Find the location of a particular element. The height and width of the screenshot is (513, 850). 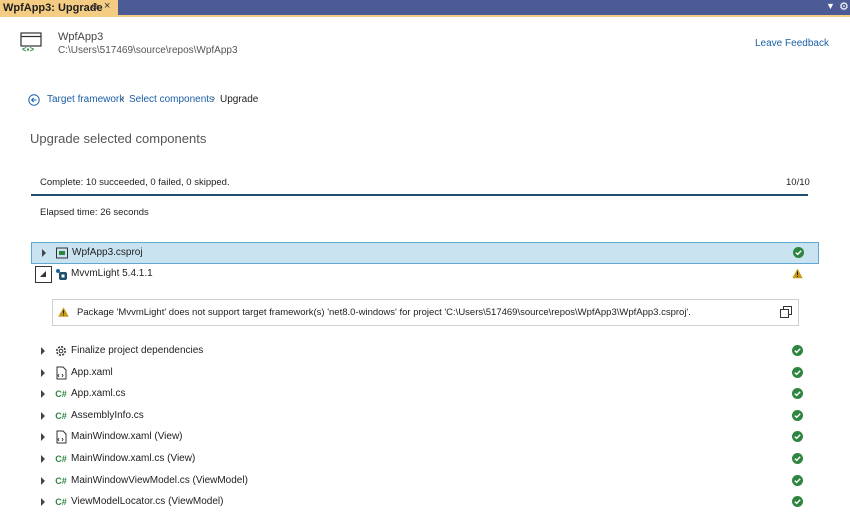

close-icon: × is located at coordinates (107, 6).